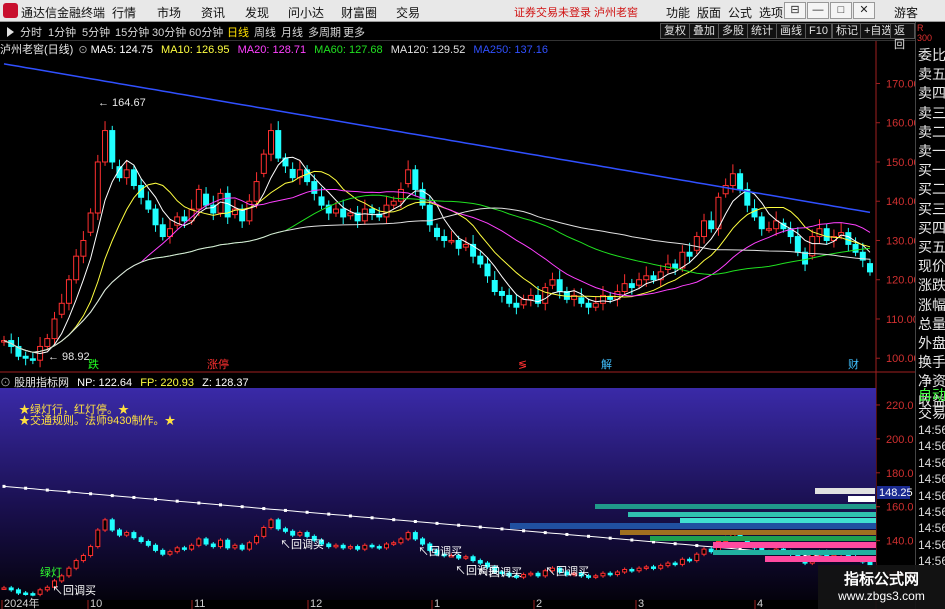 This screenshot has width=945, height=609. What do you see at coordinates (931, 285) in the screenshot?
I see `side-item-12: 涨跌` at bounding box center [931, 285].